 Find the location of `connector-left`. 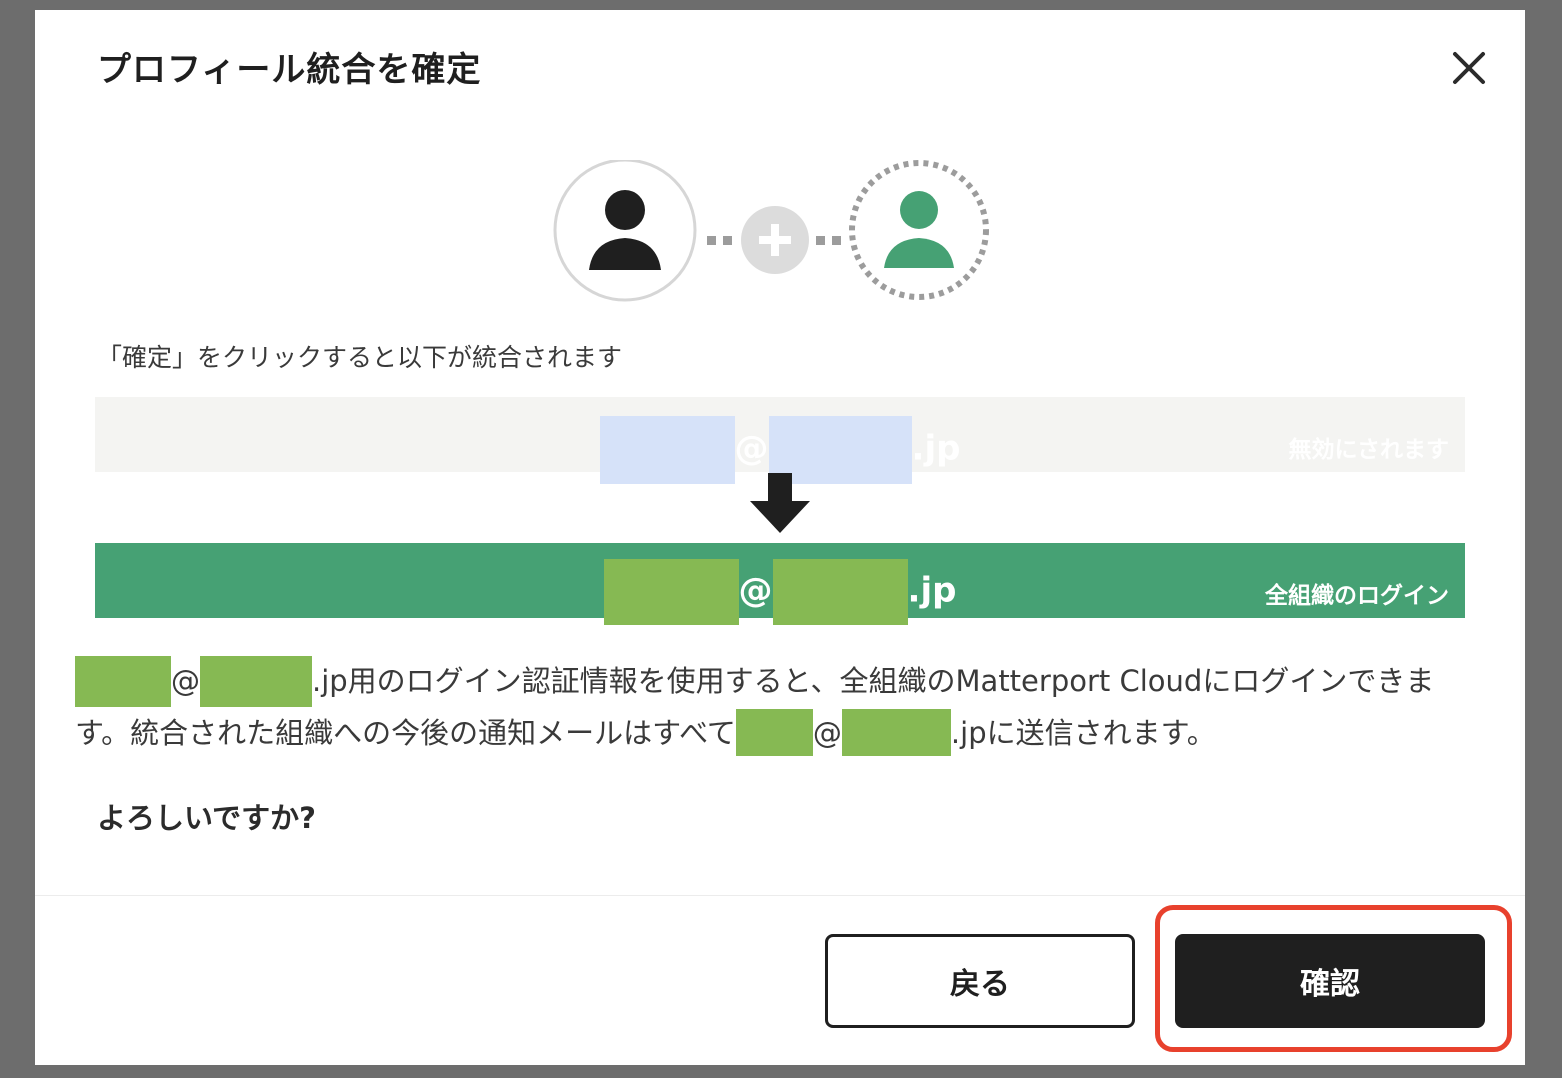

connector-left is located at coordinates (719, 240).